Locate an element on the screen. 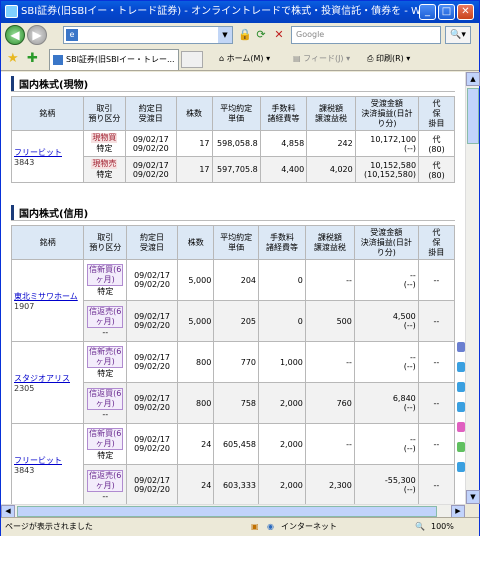  maximize-button: □ is located at coordinates (446, 12).